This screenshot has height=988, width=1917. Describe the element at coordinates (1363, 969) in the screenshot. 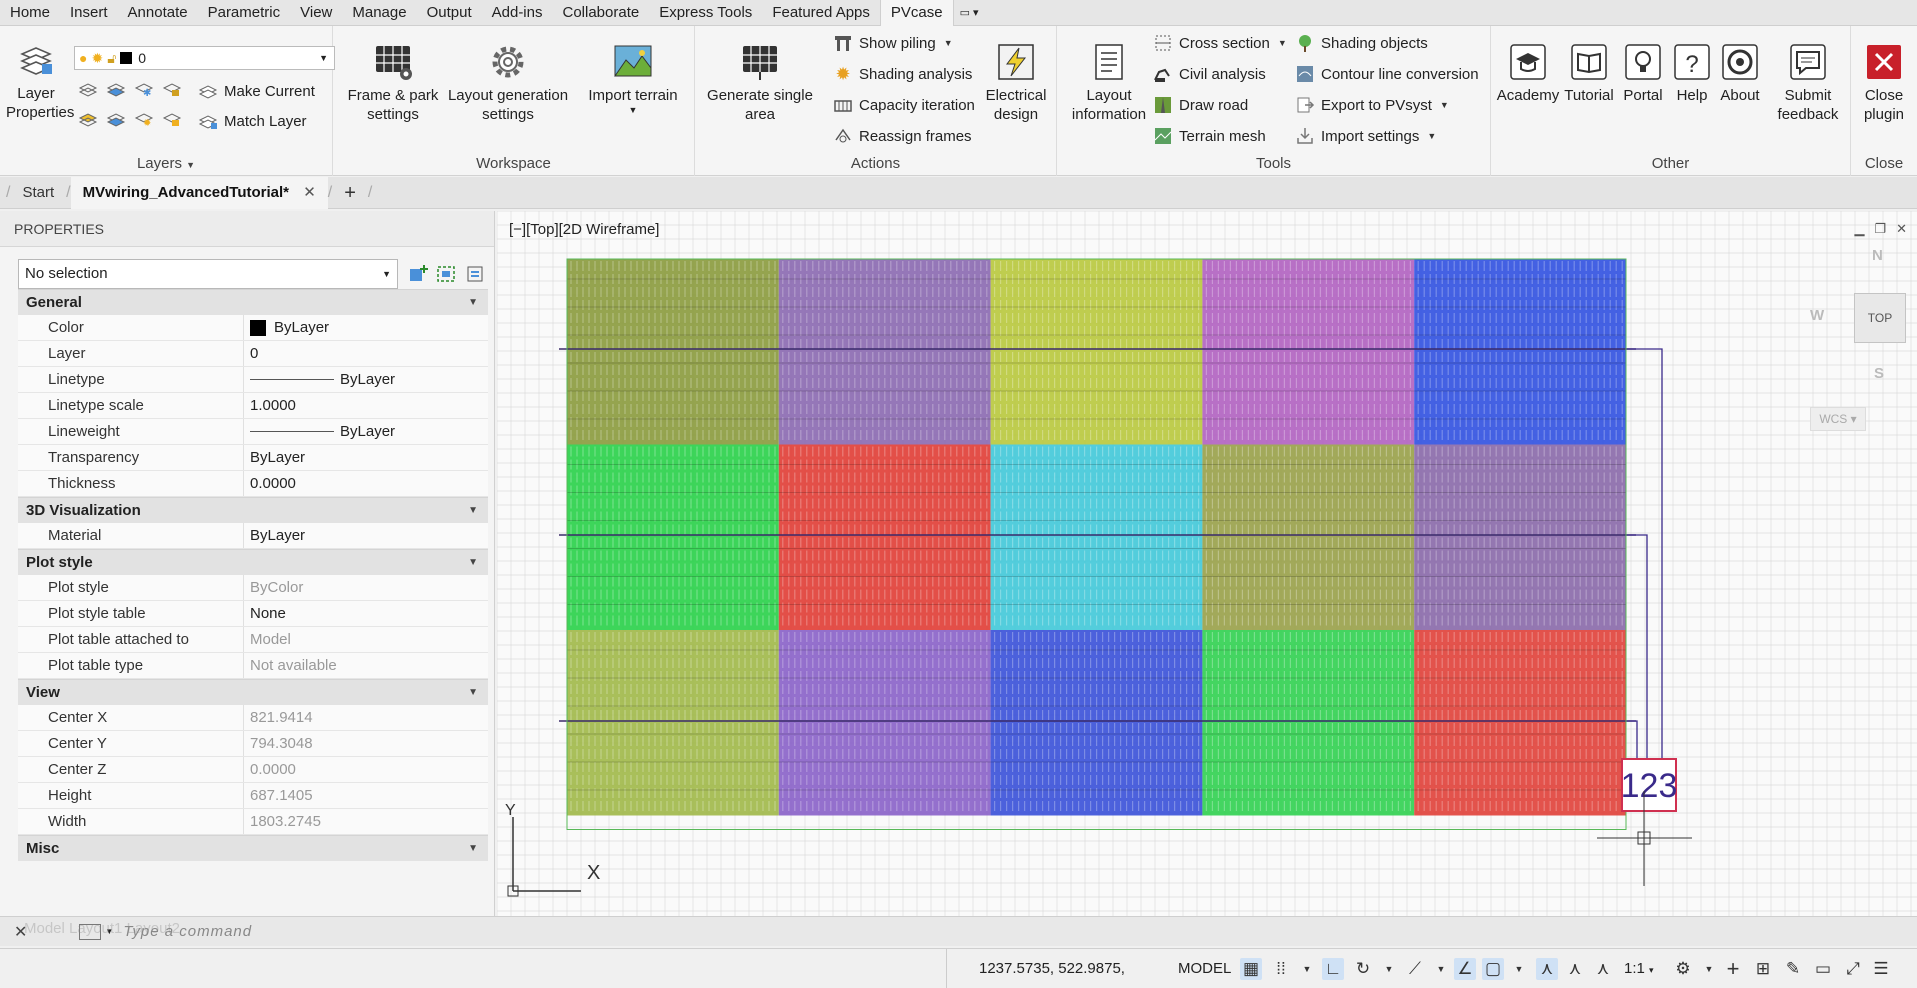

I see `polar-icon: ↻` at that location.